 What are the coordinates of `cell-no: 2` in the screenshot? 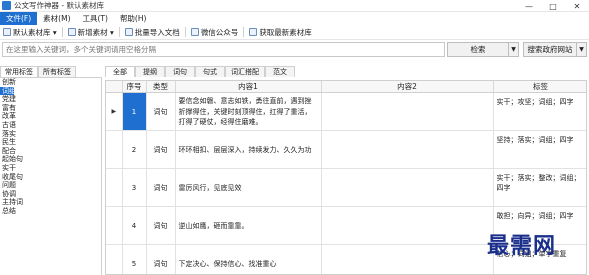 It's located at (134, 149).